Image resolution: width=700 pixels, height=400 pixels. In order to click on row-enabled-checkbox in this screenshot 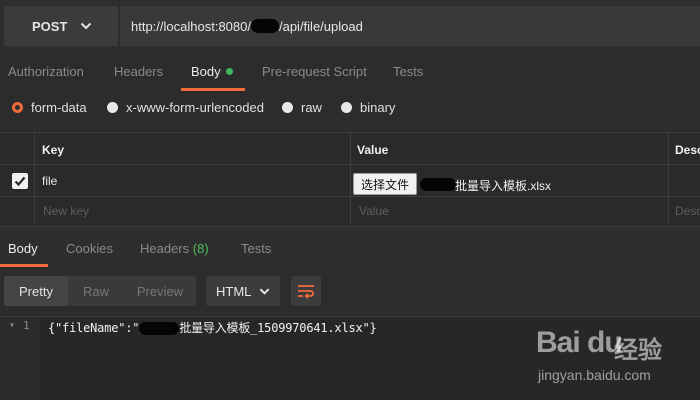, I will do `click(20, 181)`.